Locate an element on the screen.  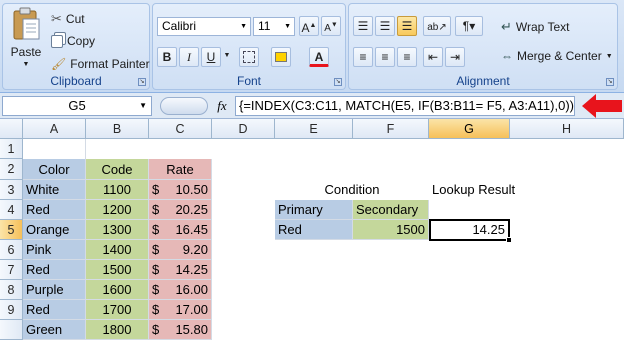
table-cell-rate: $10.50 is located at coordinates (180, 190).